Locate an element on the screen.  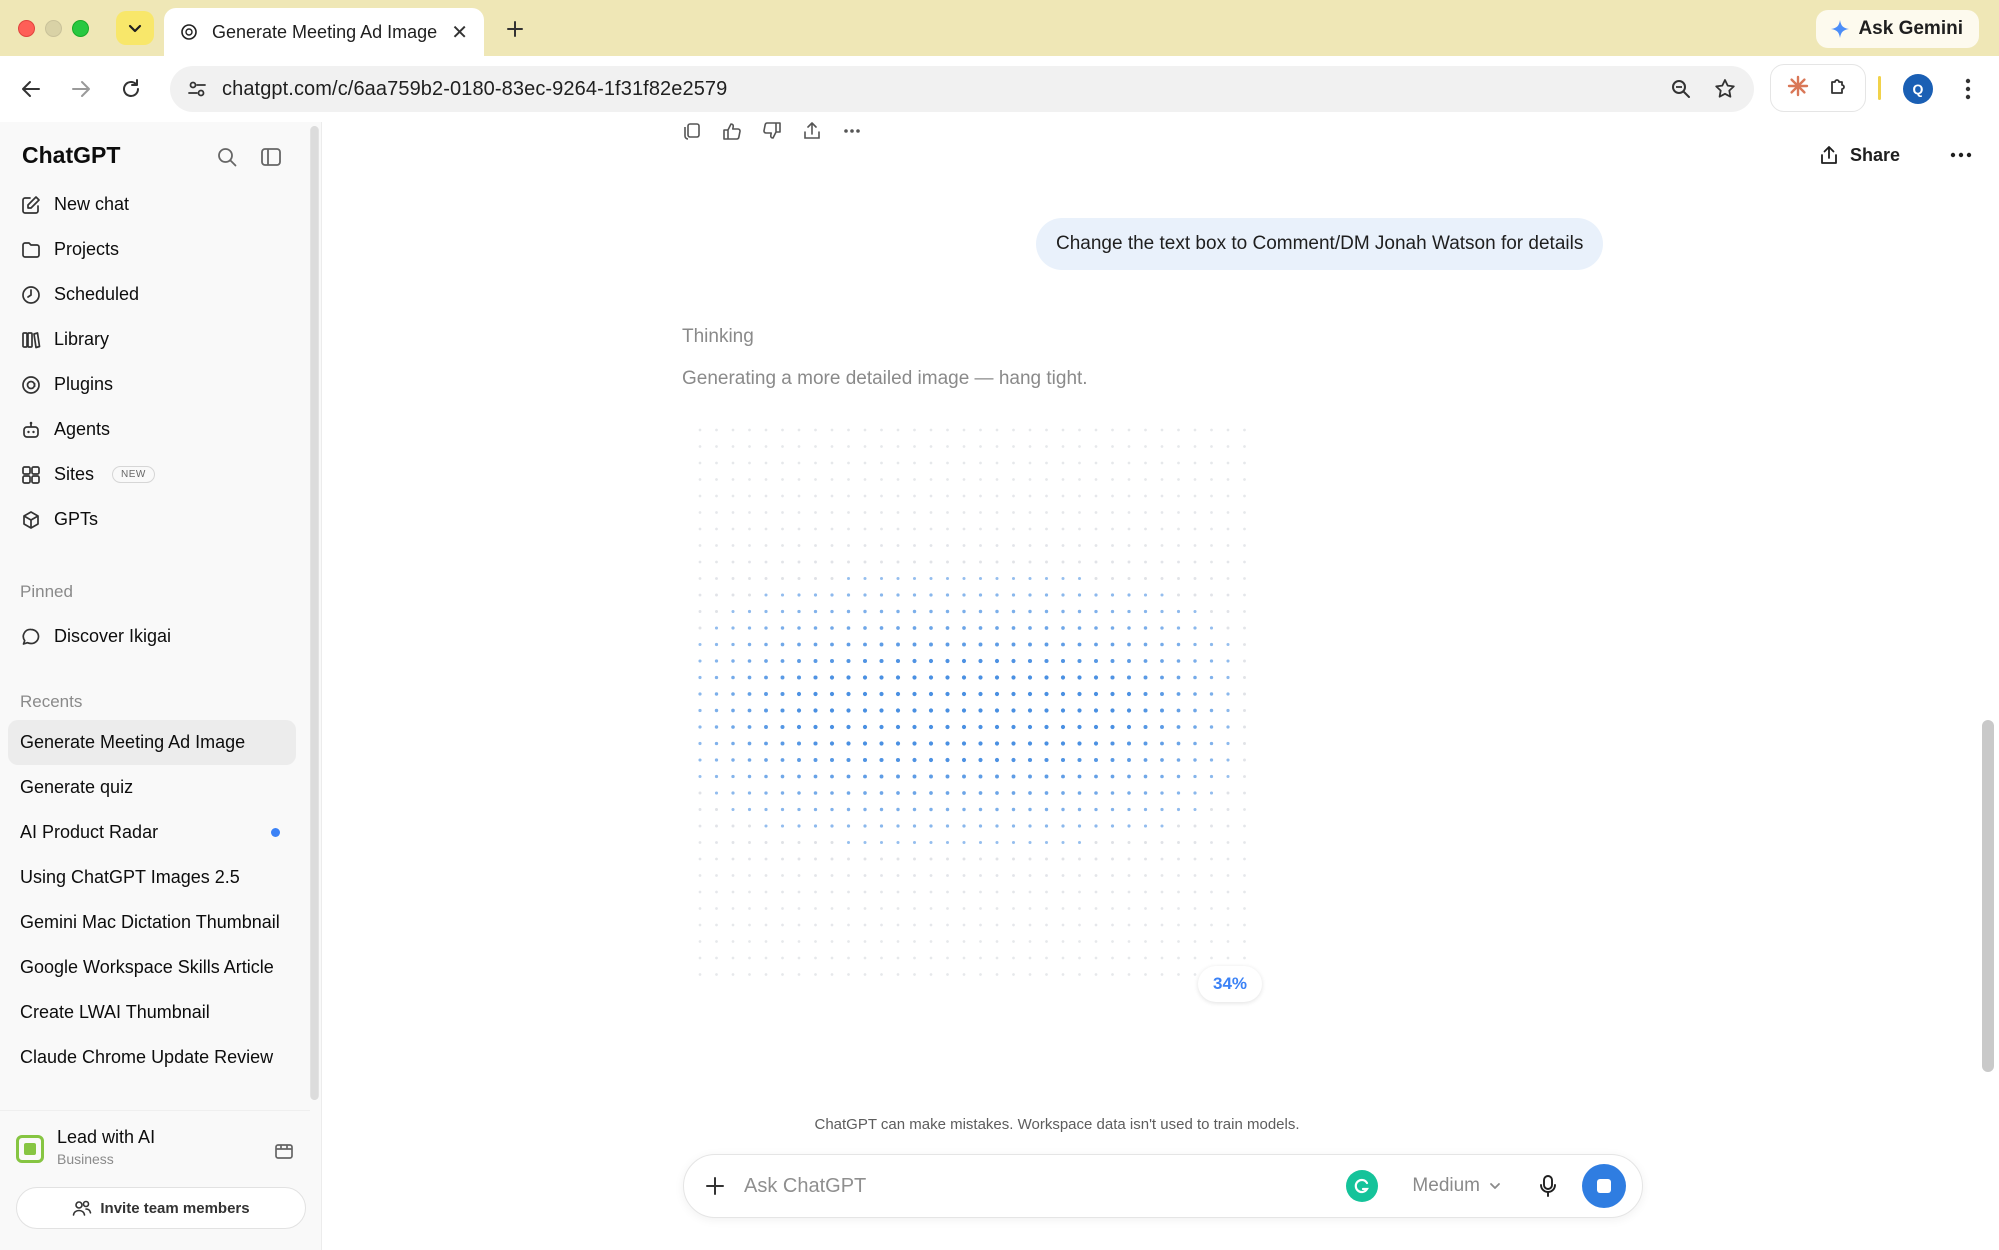
thumbs-down-icon is located at coordinates (772, 131).